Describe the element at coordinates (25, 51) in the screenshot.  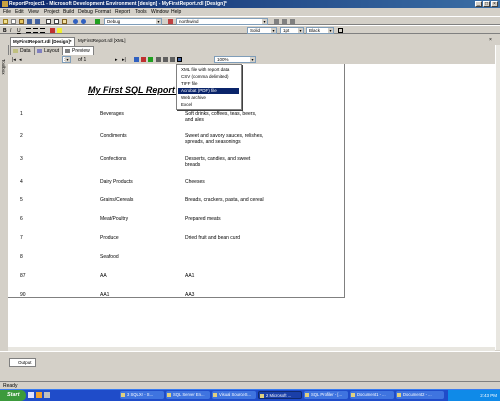
I see `tab-data-label: Data` at that location.